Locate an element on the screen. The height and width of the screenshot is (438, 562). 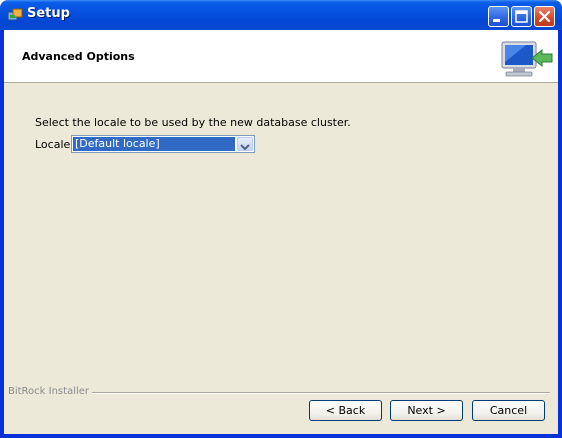
setup-app-icon is located at coordinates (15, 14).